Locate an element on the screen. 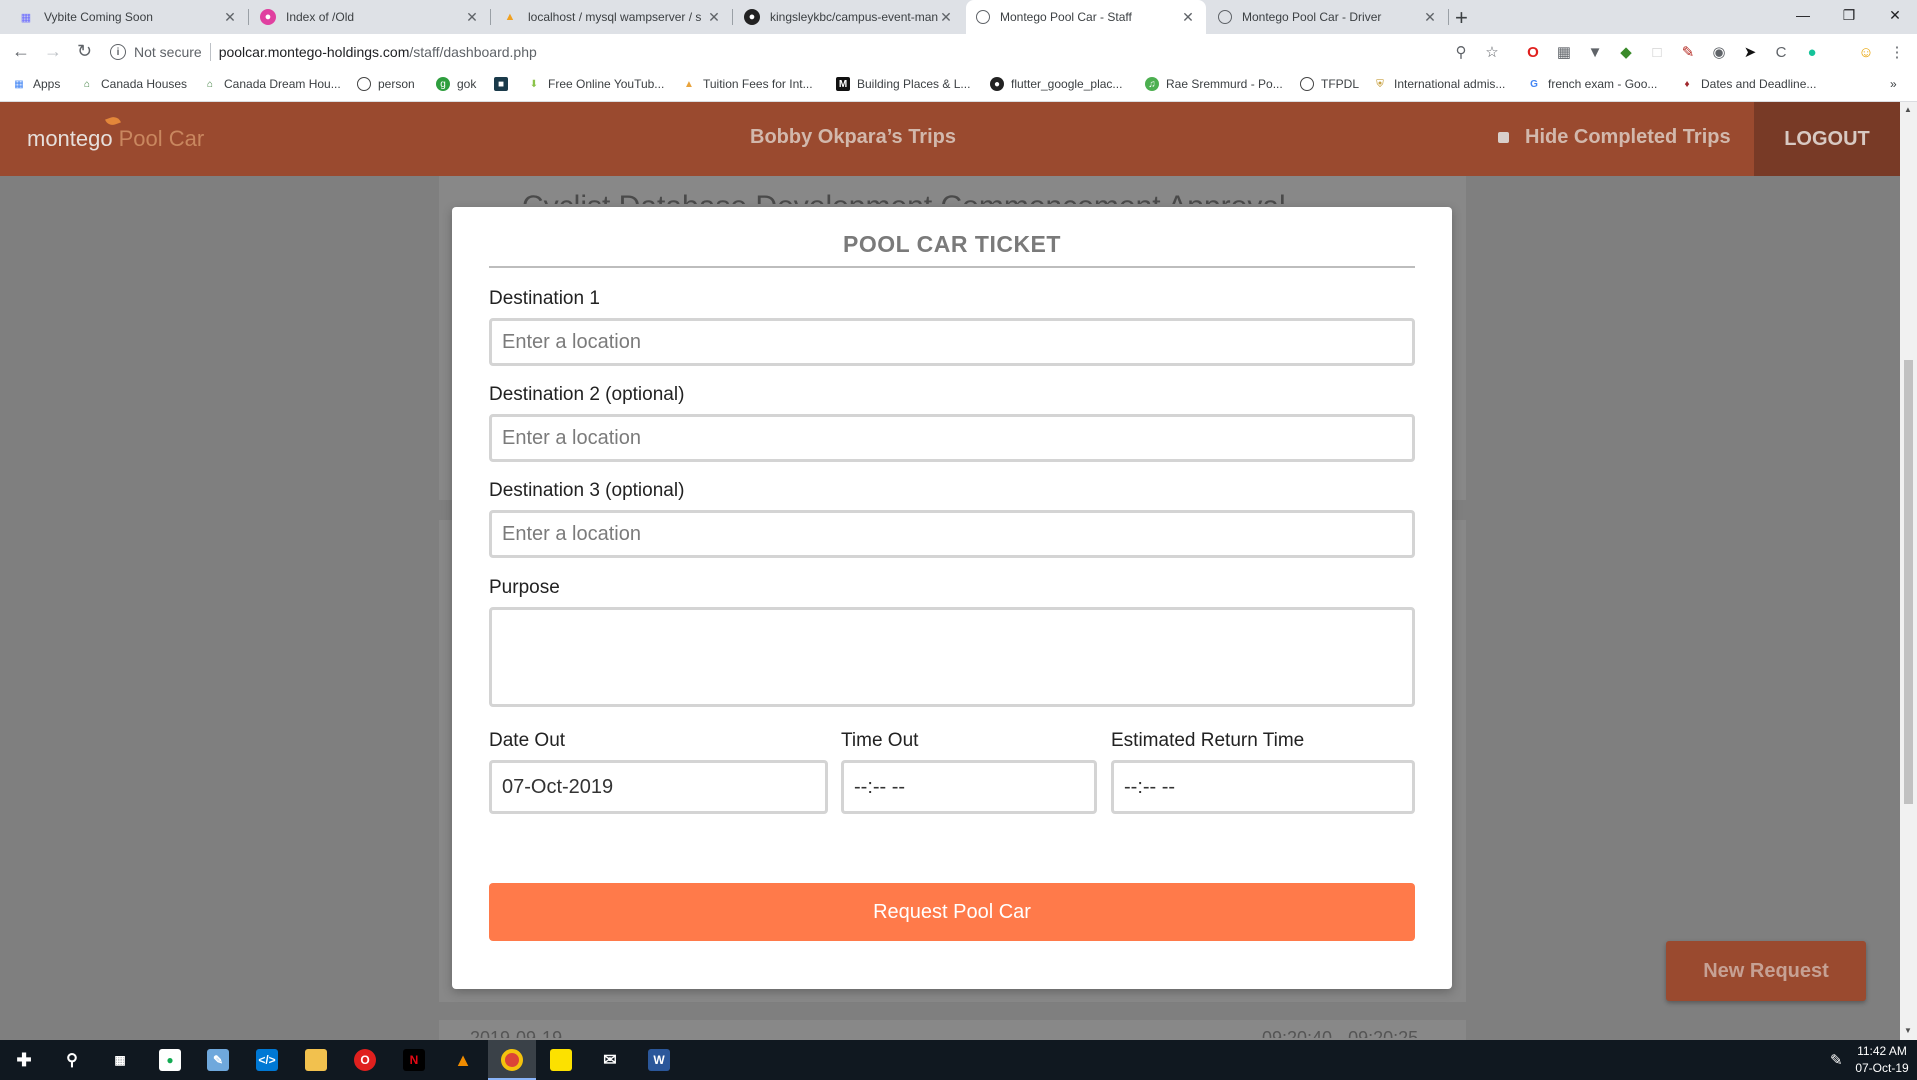  return-time-input: --:-- -- is located at coordinates (1263, 787).